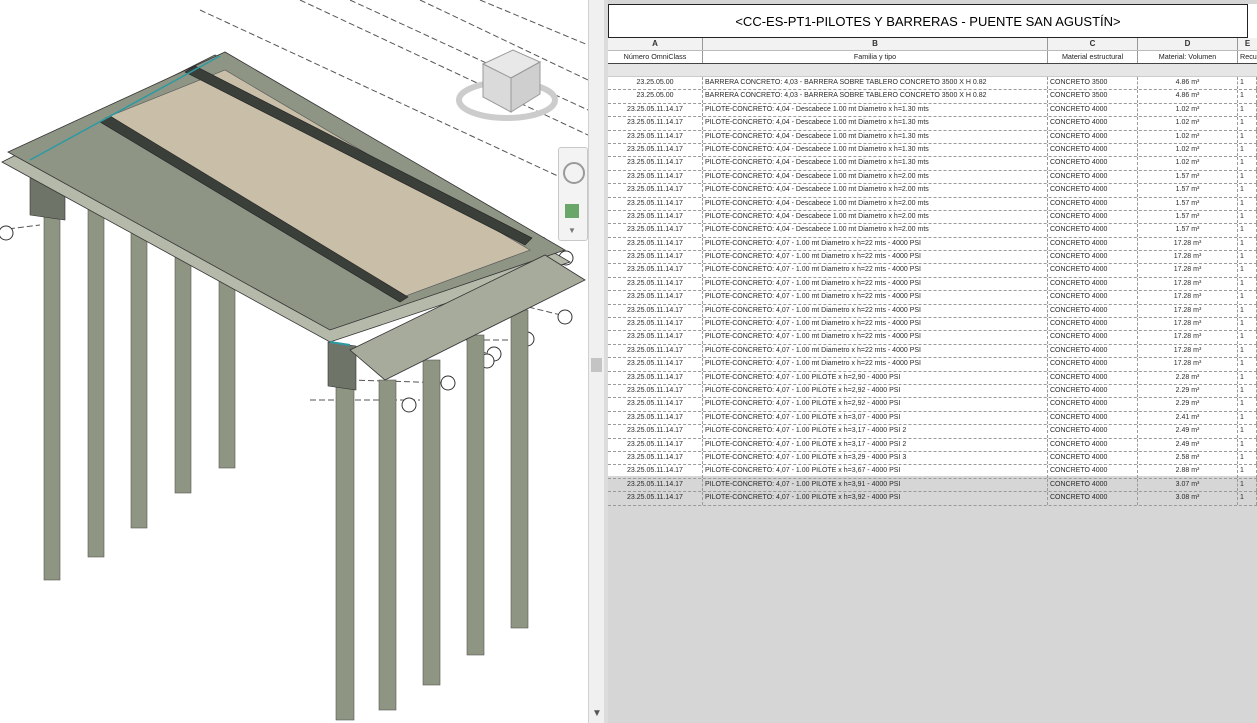  I want to click on volume-cell: 2.28 m³, so click(1188, 377).